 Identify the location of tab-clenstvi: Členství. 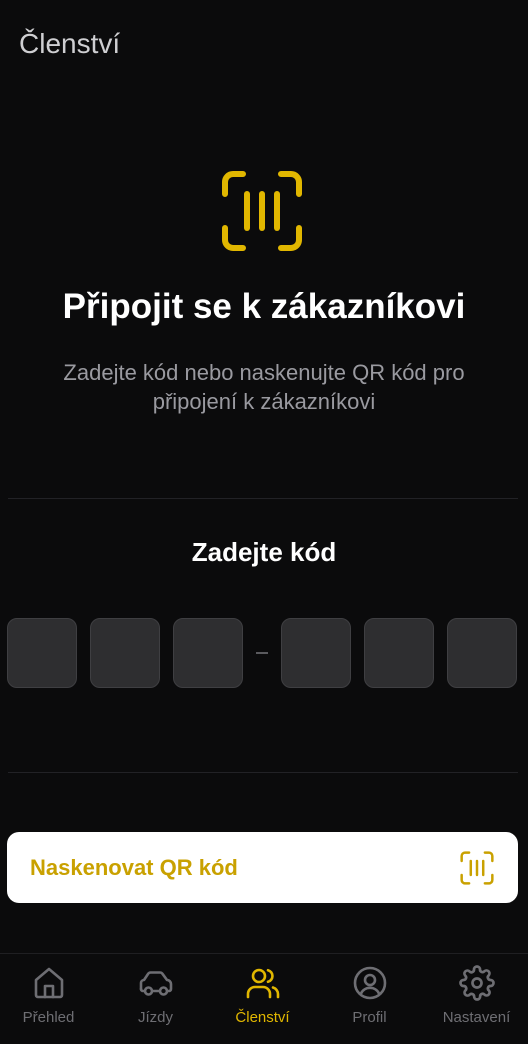
(262, 999).